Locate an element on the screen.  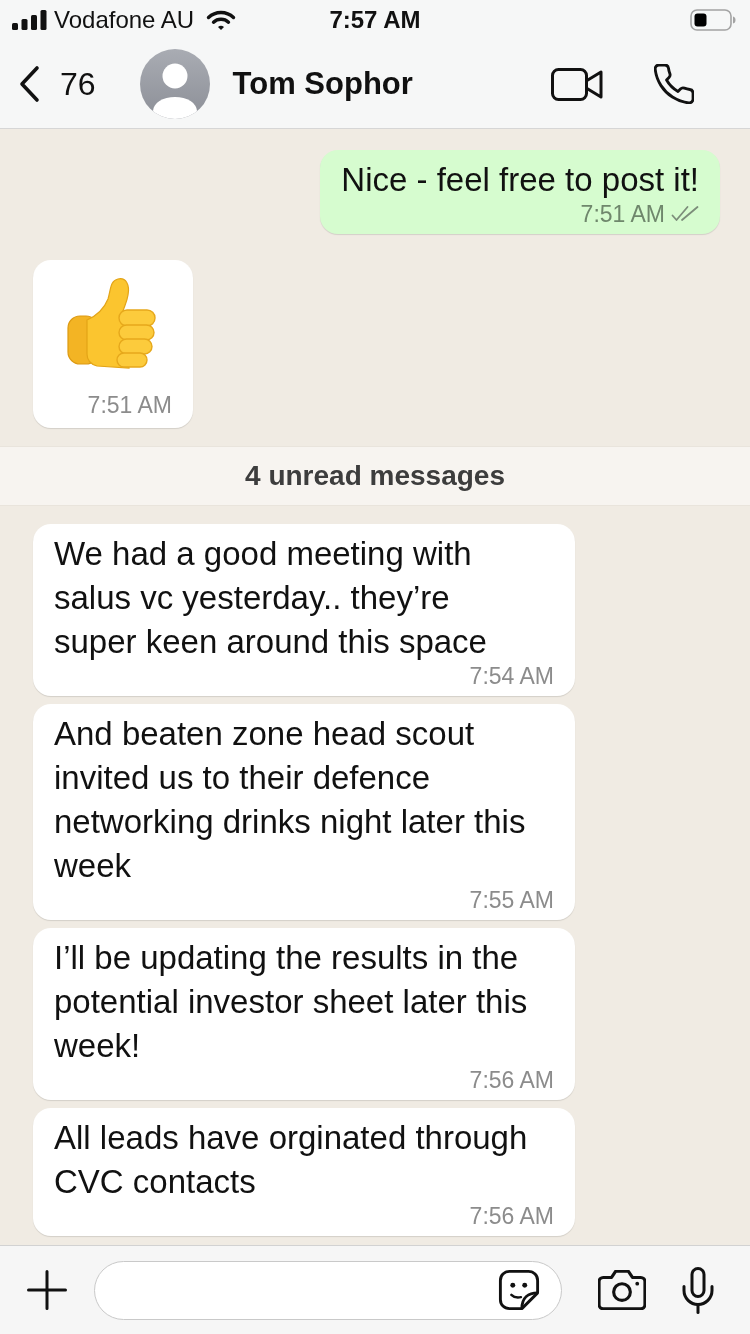
contact-avatar is located at coordinates (174, 84).